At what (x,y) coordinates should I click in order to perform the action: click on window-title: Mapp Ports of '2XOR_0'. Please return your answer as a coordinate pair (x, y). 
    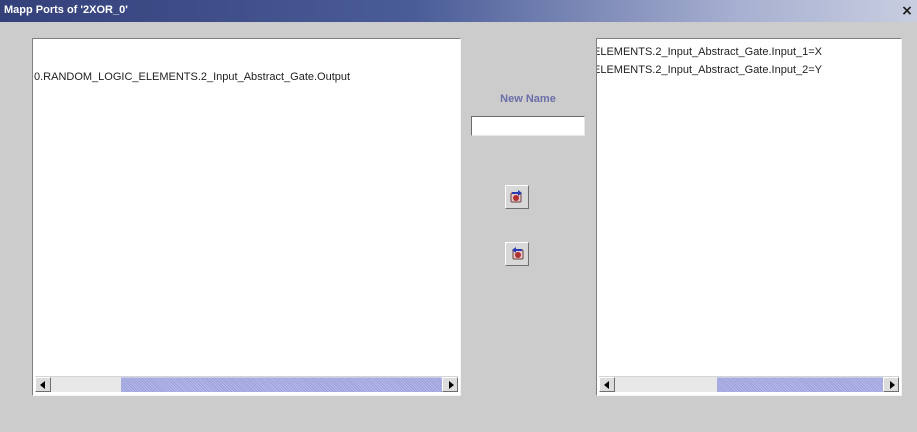
    Looking at the image, I should click on (66, 10).